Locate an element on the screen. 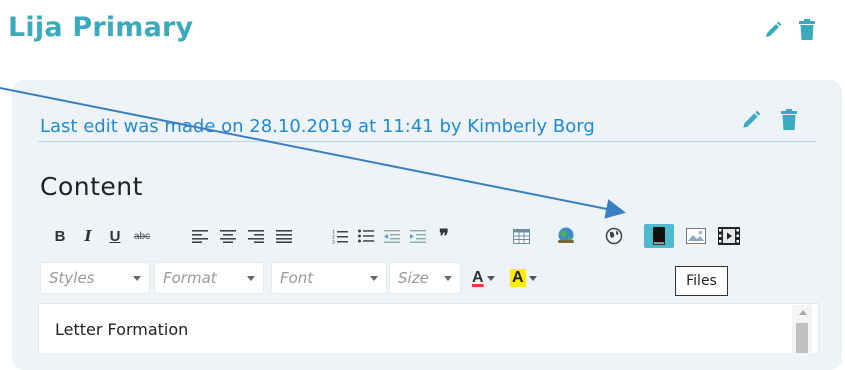 This screenshot has width=845, height=370. files-tooltip: Files is located at coordinates (701, 281).